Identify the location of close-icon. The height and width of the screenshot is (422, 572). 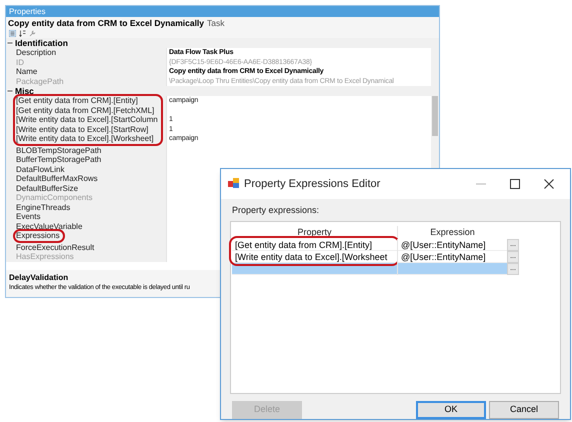
(549, 183).